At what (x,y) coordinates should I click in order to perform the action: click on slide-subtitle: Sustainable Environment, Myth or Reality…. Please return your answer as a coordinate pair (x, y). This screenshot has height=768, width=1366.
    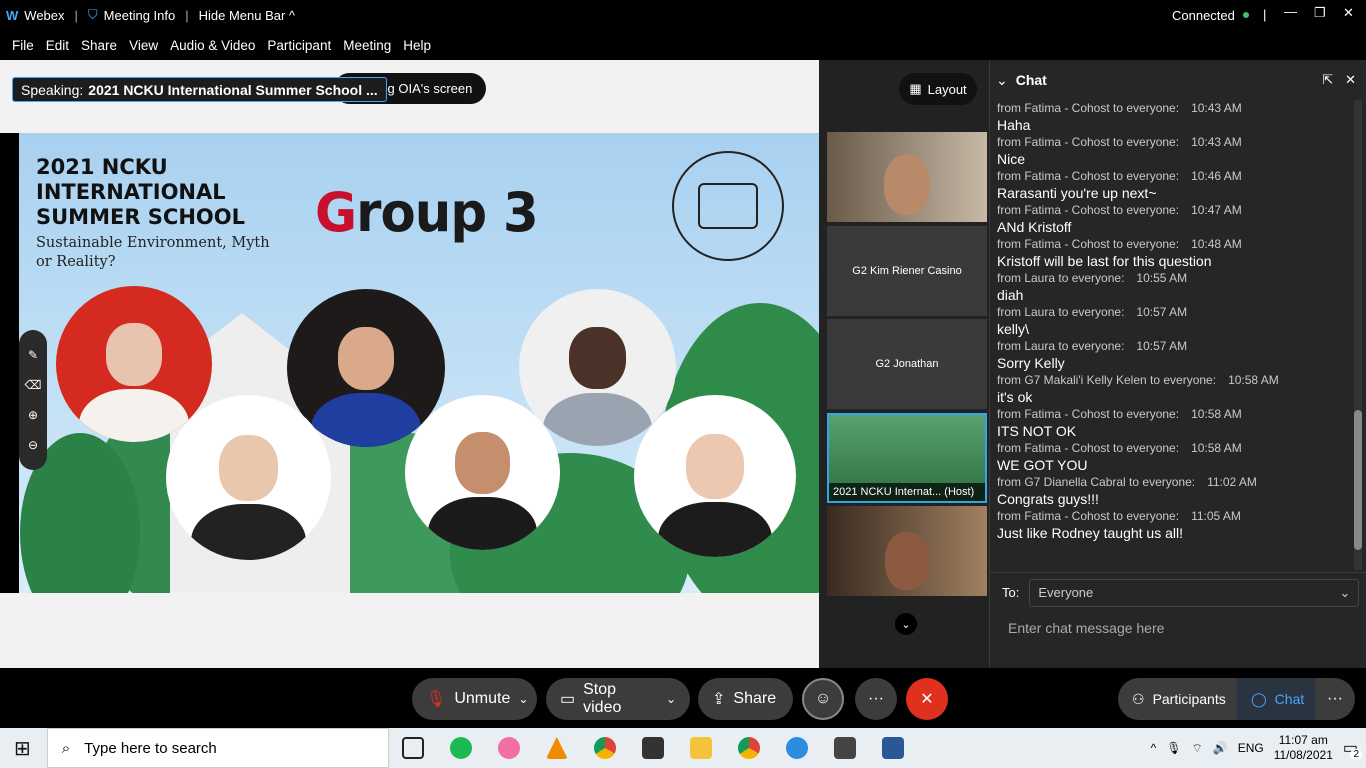
    Looking at the image, I should click on (153, 252).